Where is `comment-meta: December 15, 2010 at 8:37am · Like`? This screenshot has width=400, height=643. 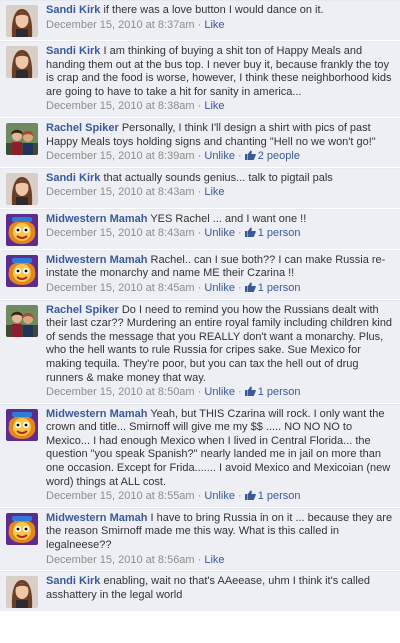
comment-meta: December 15, 2010 at 8:37am · Like is located at coordinates (220, 26).